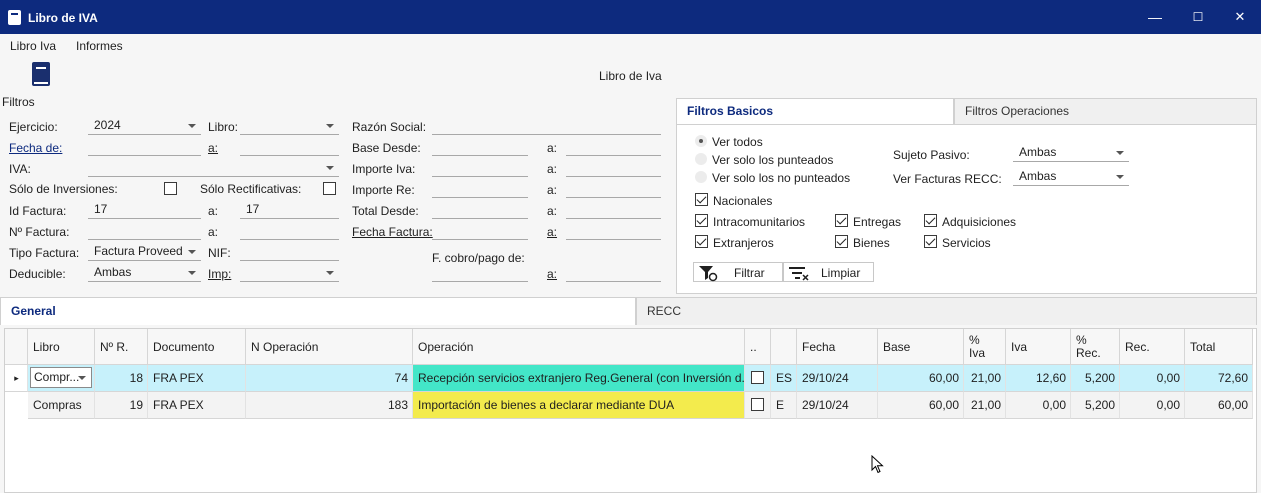 Image resolution: width=1261 pixels, height=493 pixels. I want to click on col-documento: Documento, so click(197, 347).